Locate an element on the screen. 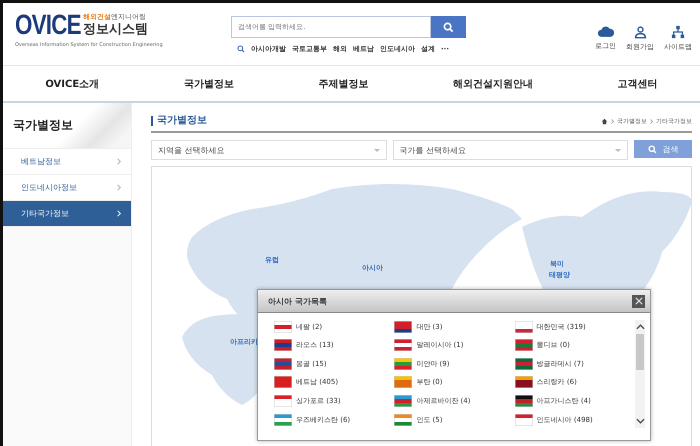 This screenshot has height=446, width=700. sidebar-item: 베트남정보 is located at coordinates (67, 162).